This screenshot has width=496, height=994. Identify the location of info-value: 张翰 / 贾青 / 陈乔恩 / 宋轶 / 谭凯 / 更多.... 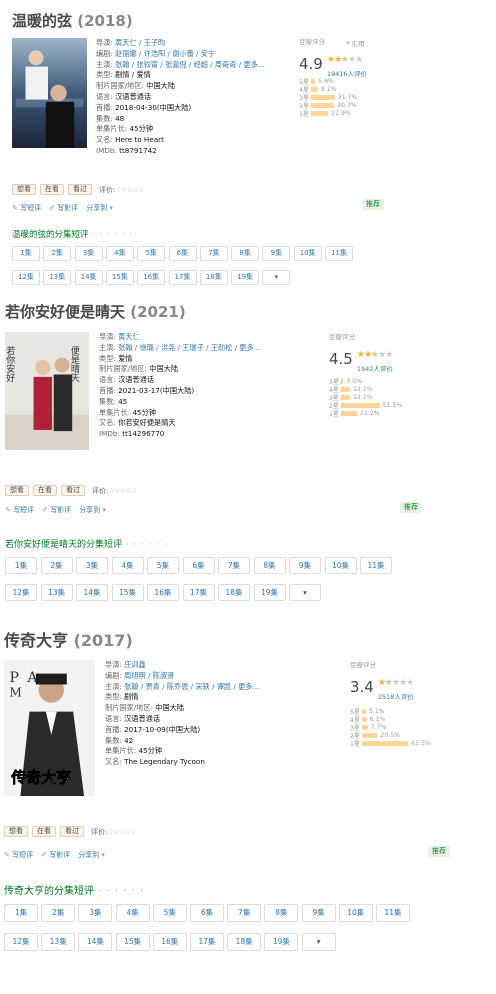
(191, 686).